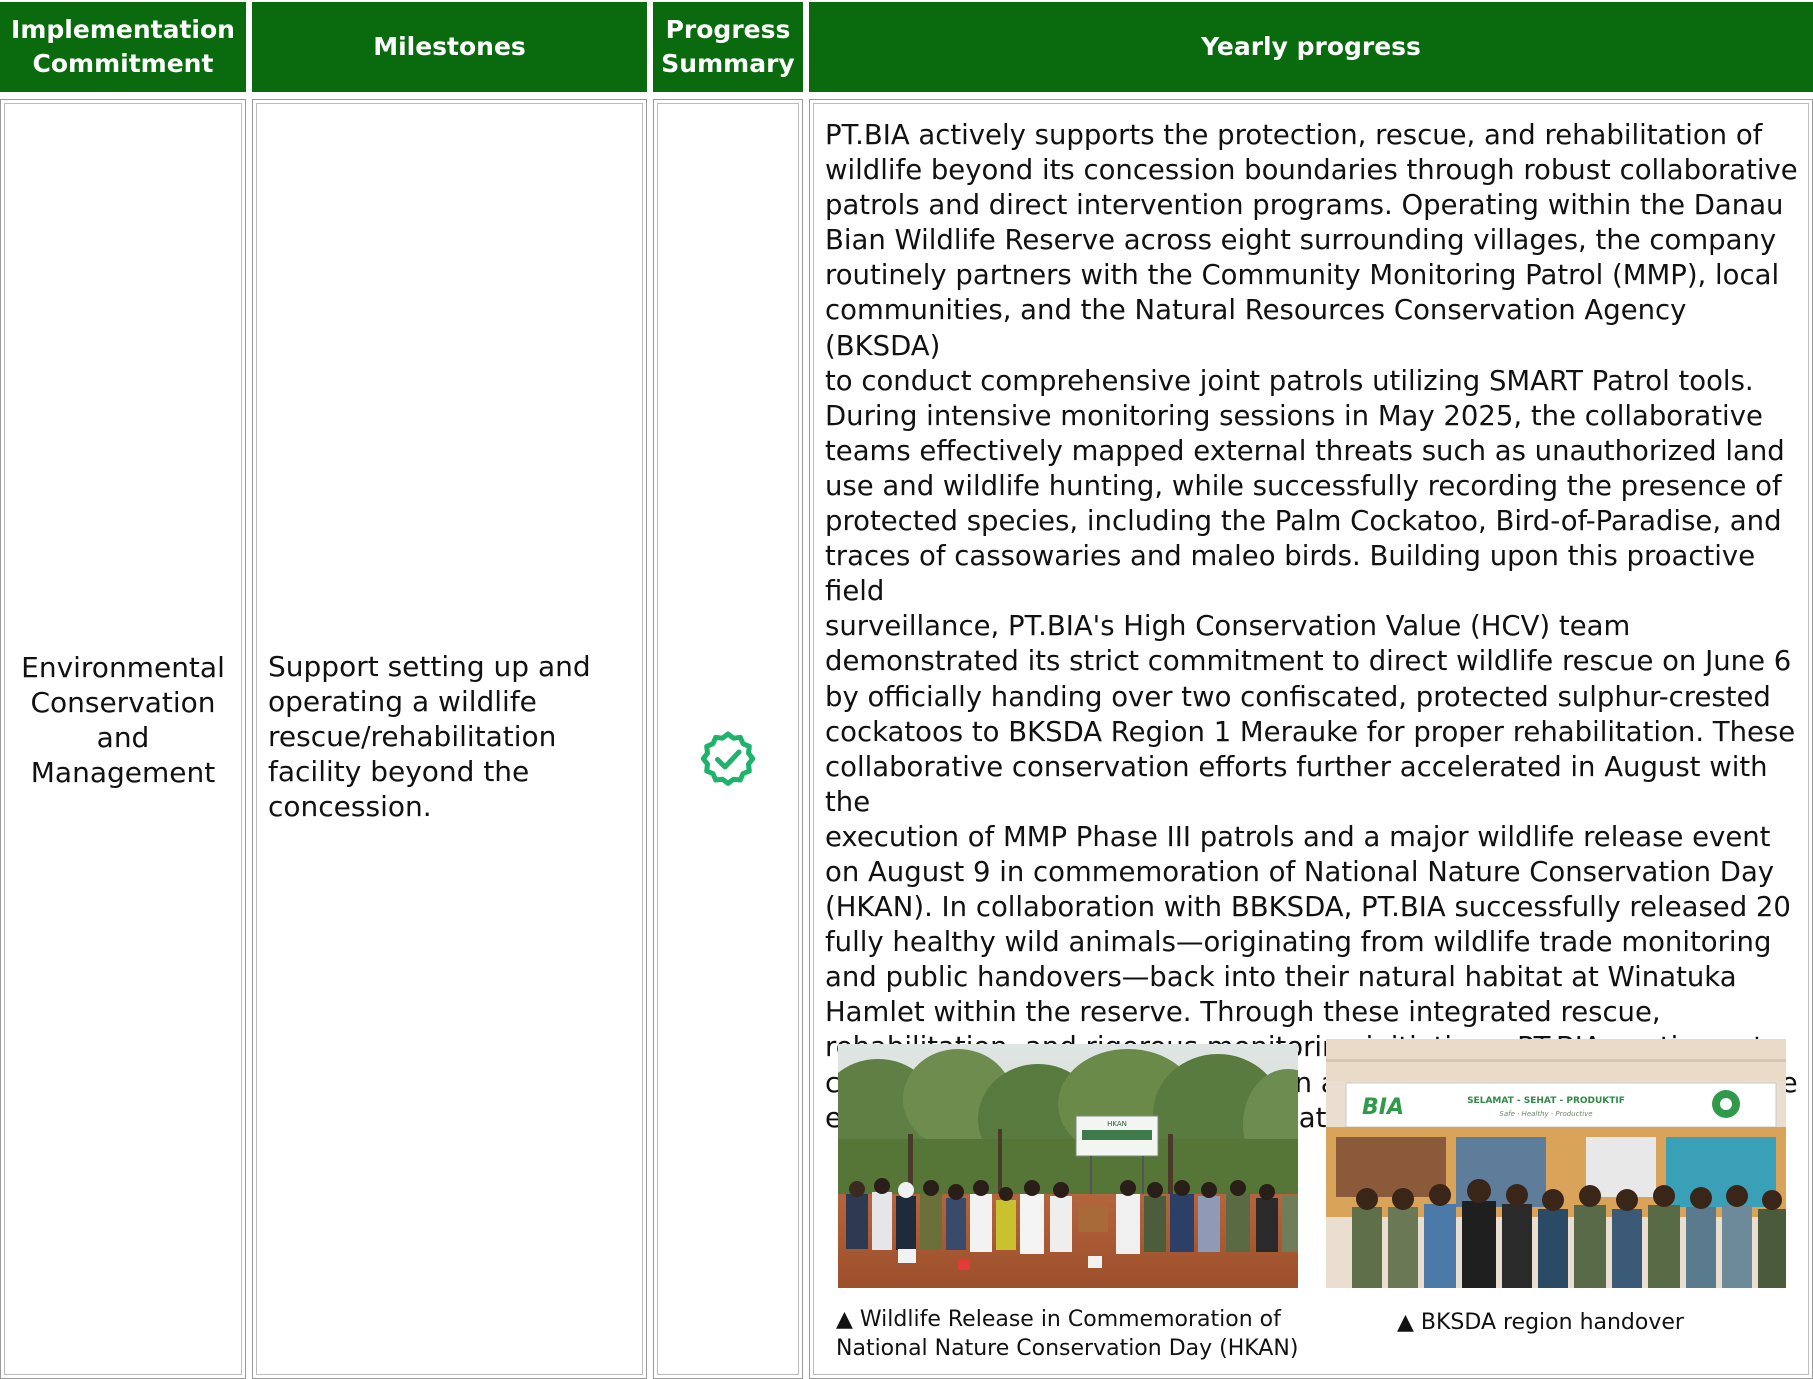  I want to click on banner-text: HKAN, so click(1117, 1124).